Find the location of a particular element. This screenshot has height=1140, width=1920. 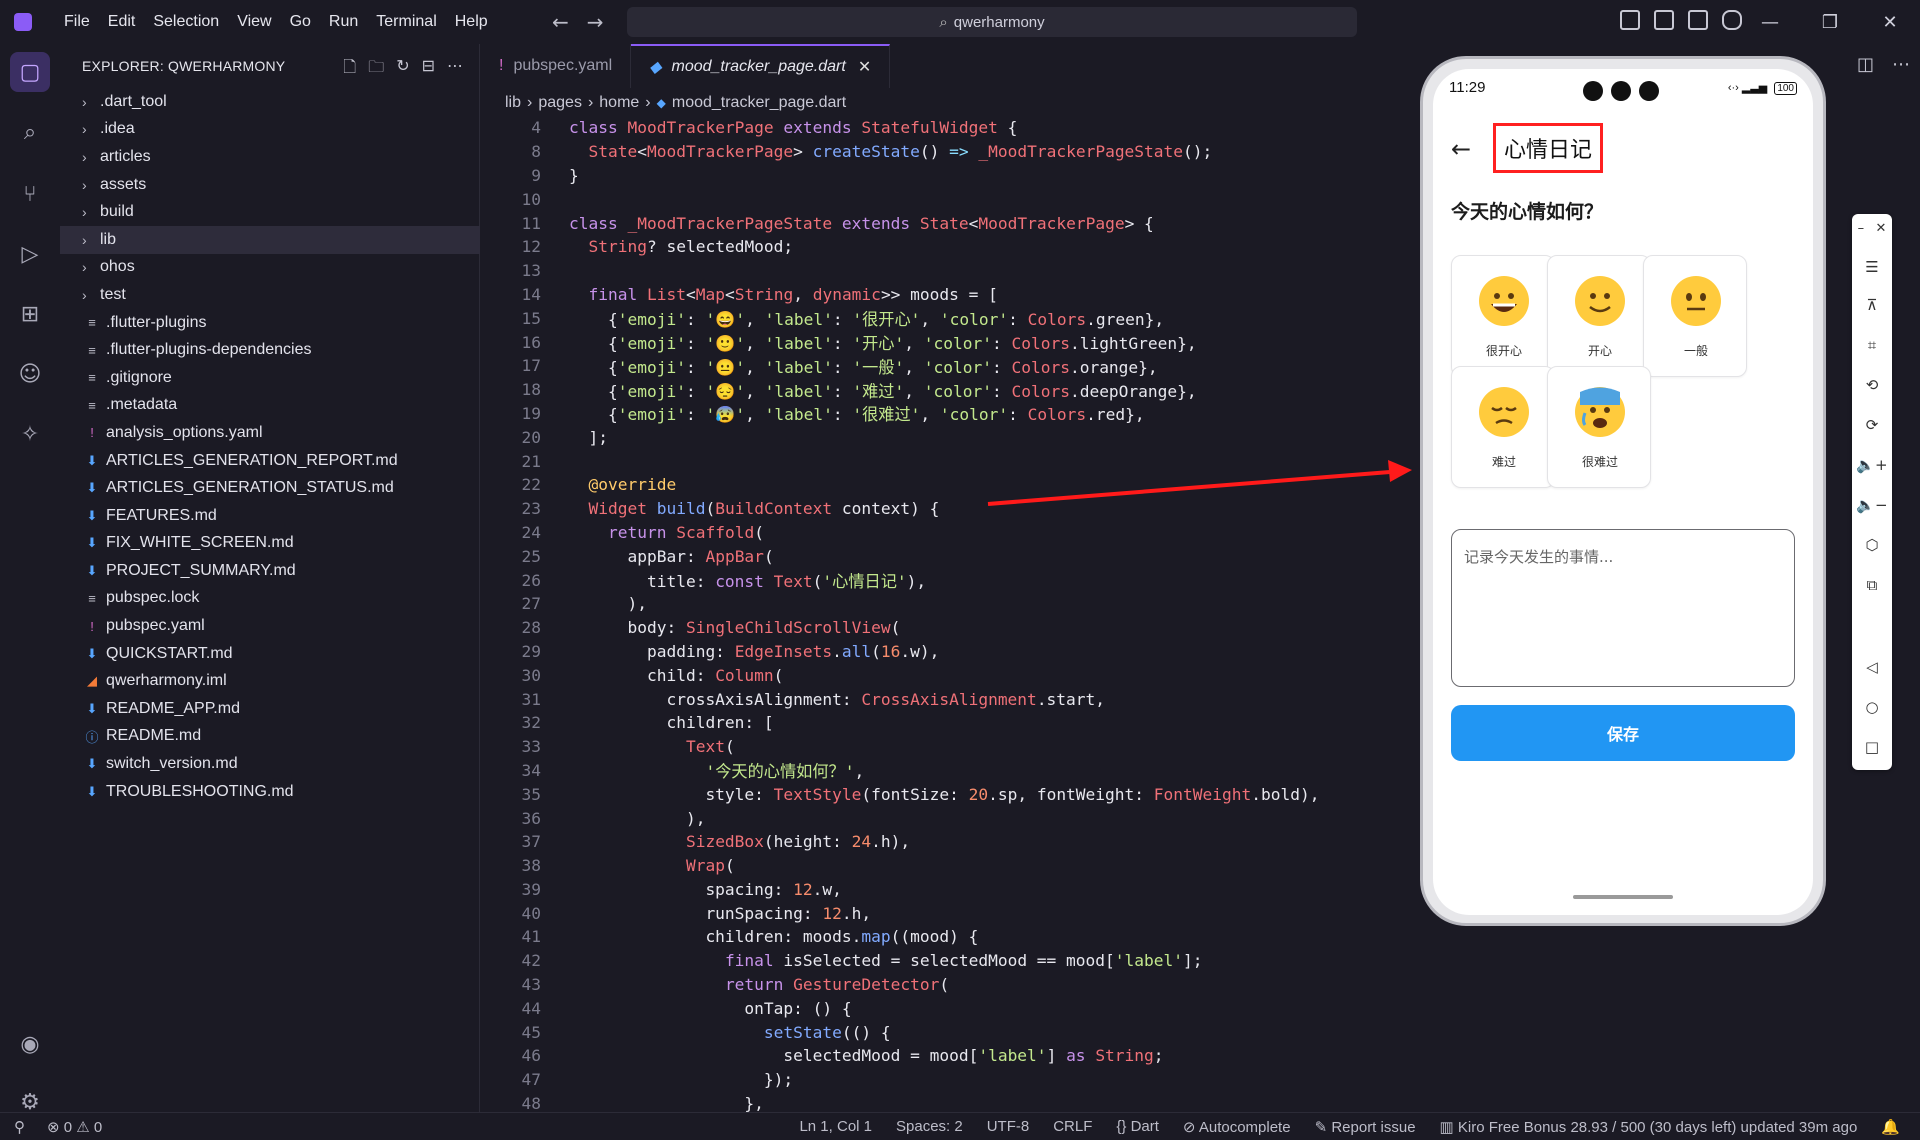

file-item: ⬇ FEATURES.md is located at coordinates (270, 516).